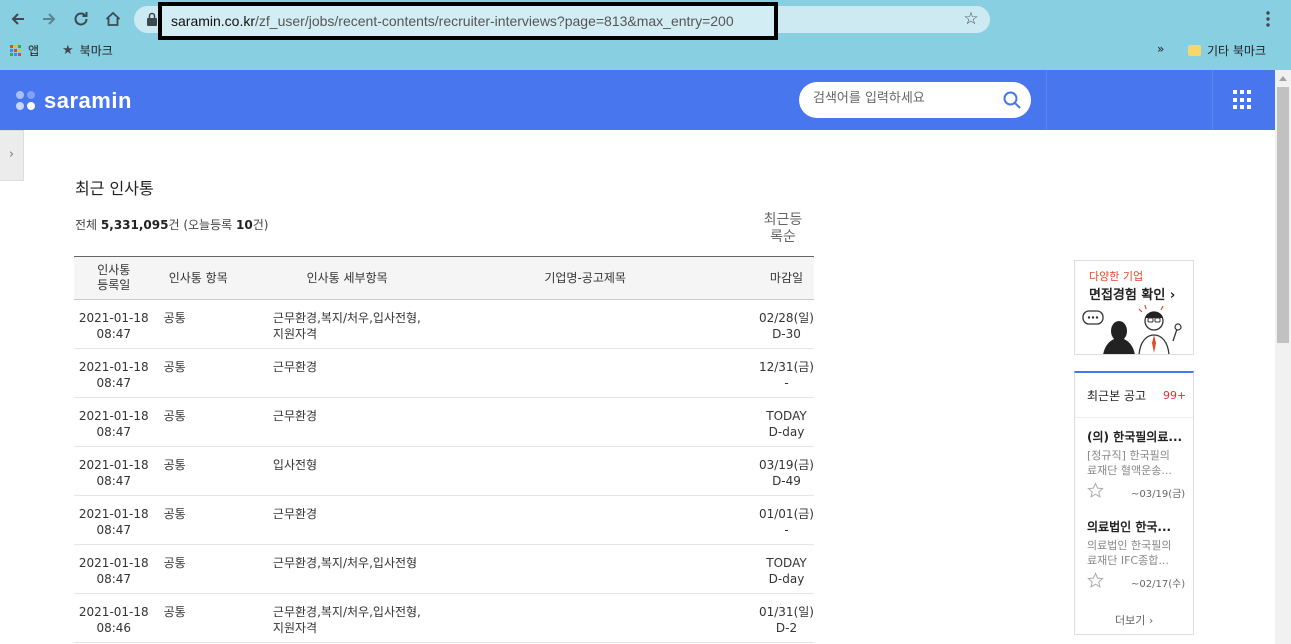 The width and height of the screenshot is (1291, 644). I want to click on row-dday: D-2, so click(786, 628).